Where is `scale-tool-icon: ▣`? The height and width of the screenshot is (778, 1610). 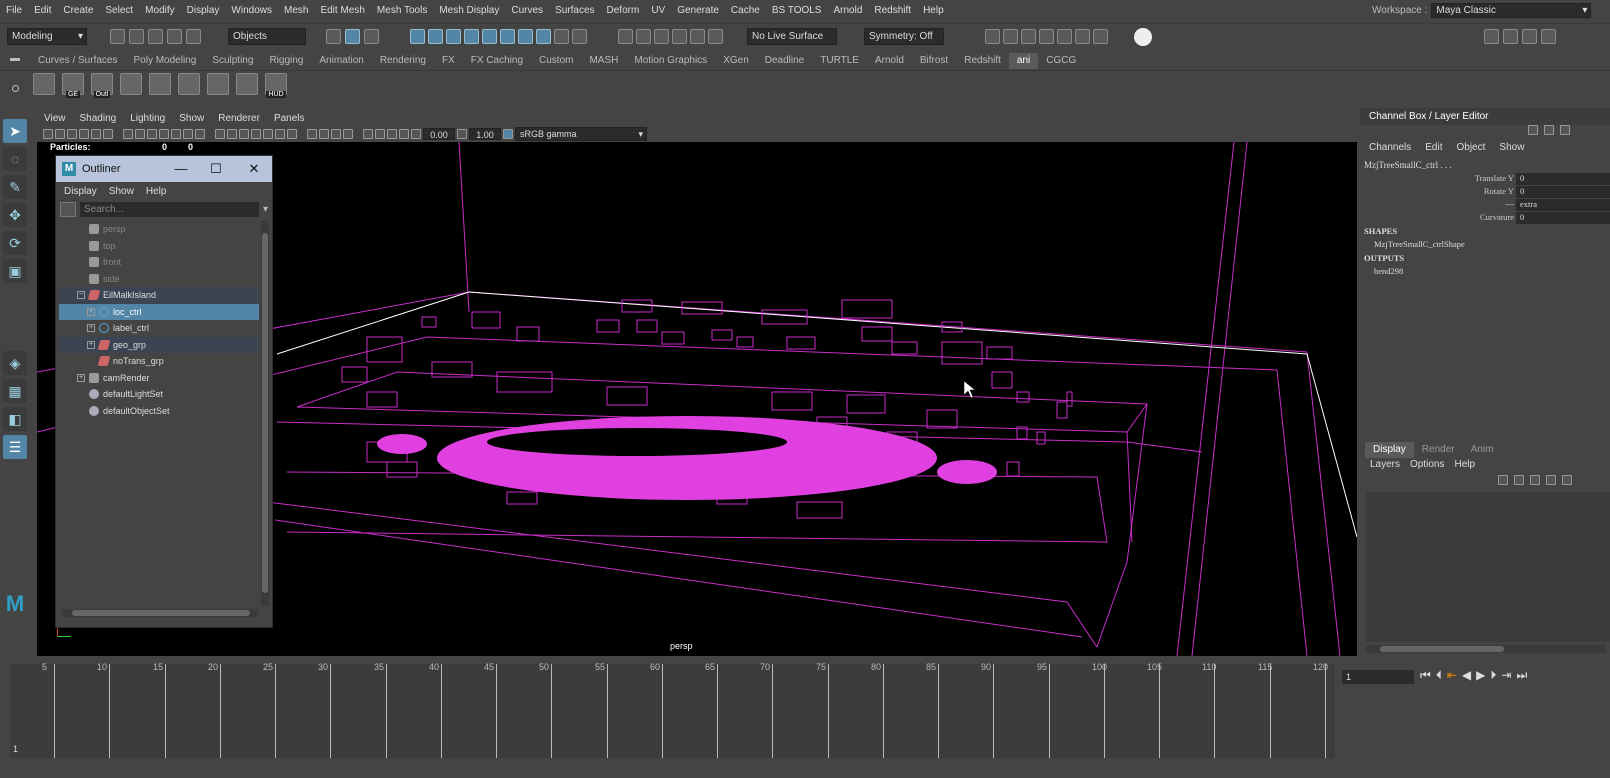
scale-tool-icon: ▣ is located at coordinates (15, 271).